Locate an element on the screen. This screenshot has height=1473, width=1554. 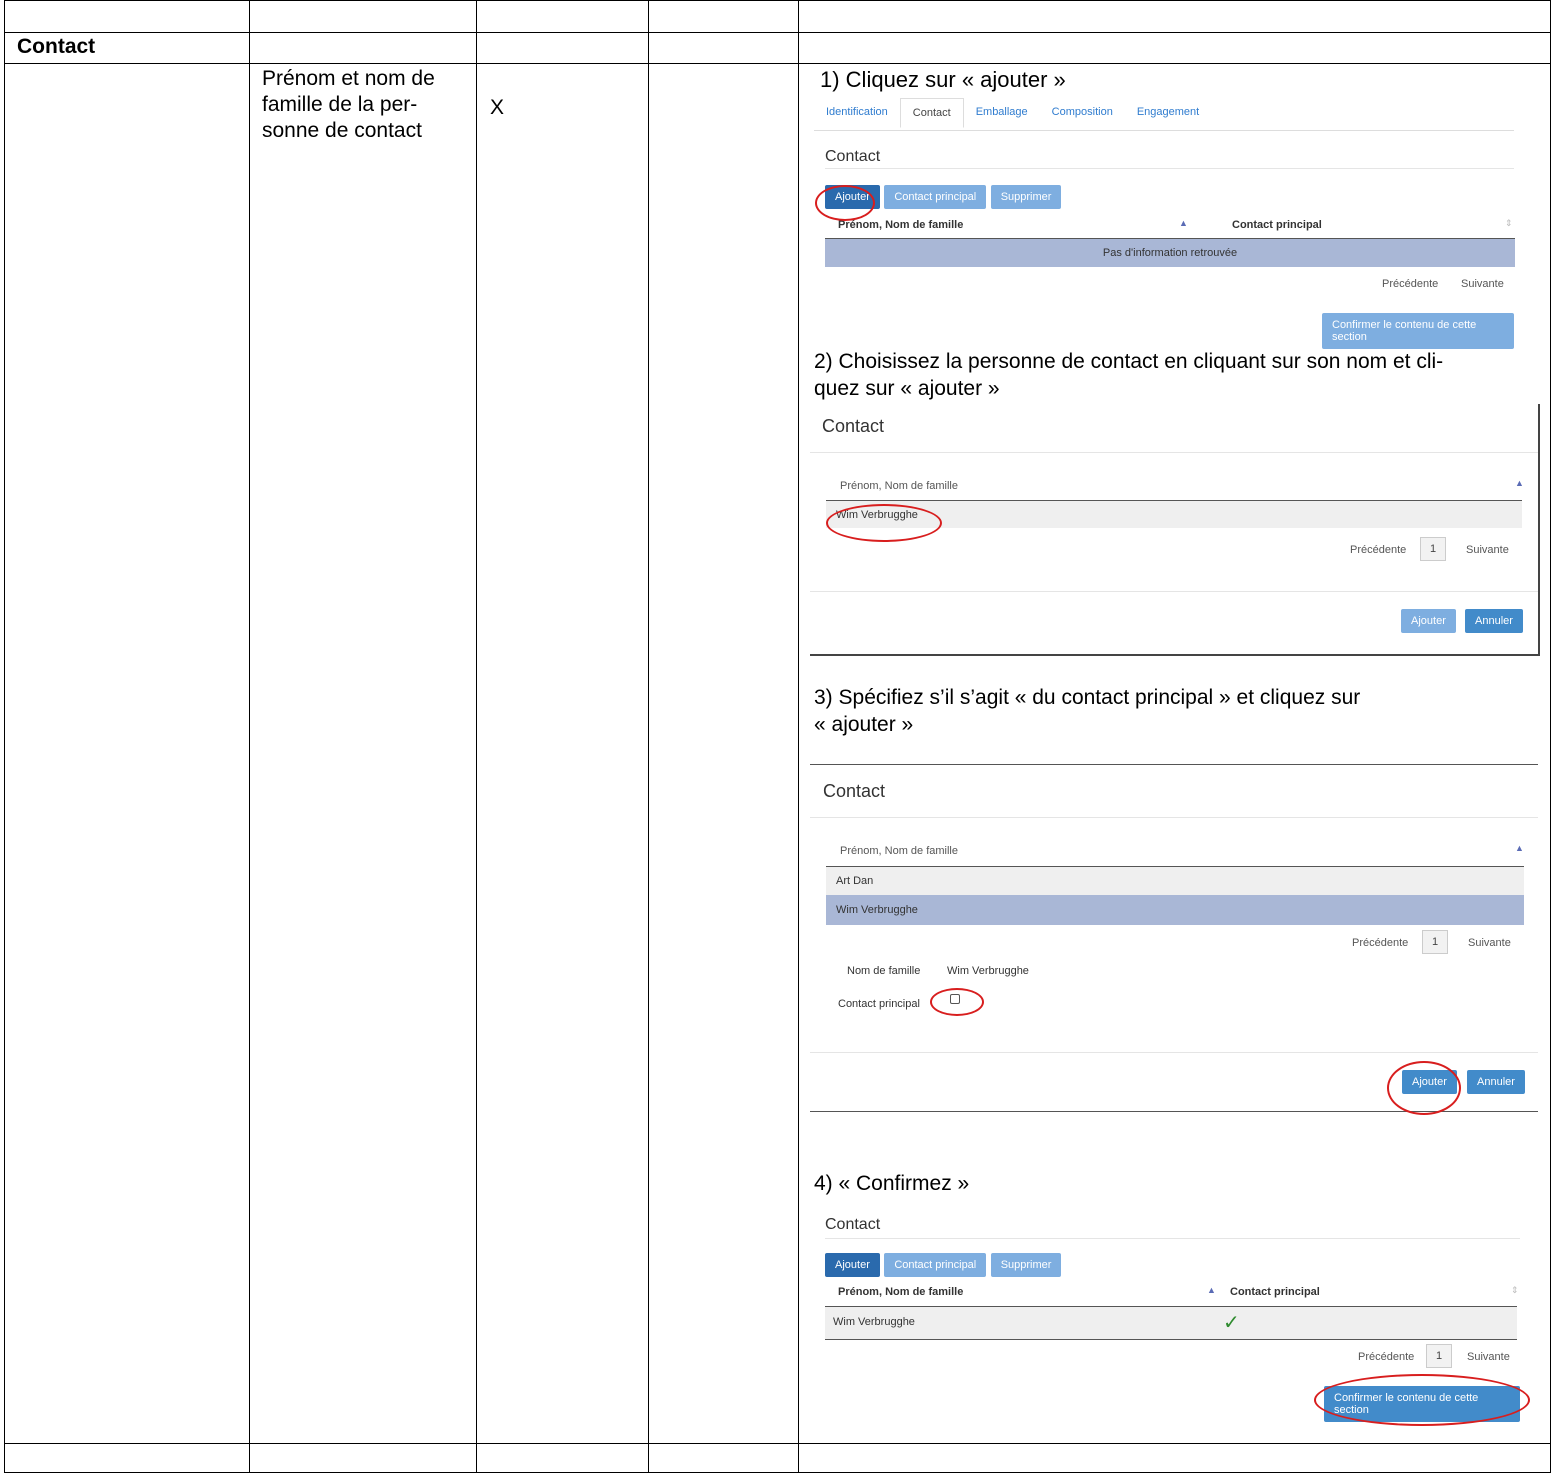
field-label-line: famille de la per- is located at coordinates (340, 104).